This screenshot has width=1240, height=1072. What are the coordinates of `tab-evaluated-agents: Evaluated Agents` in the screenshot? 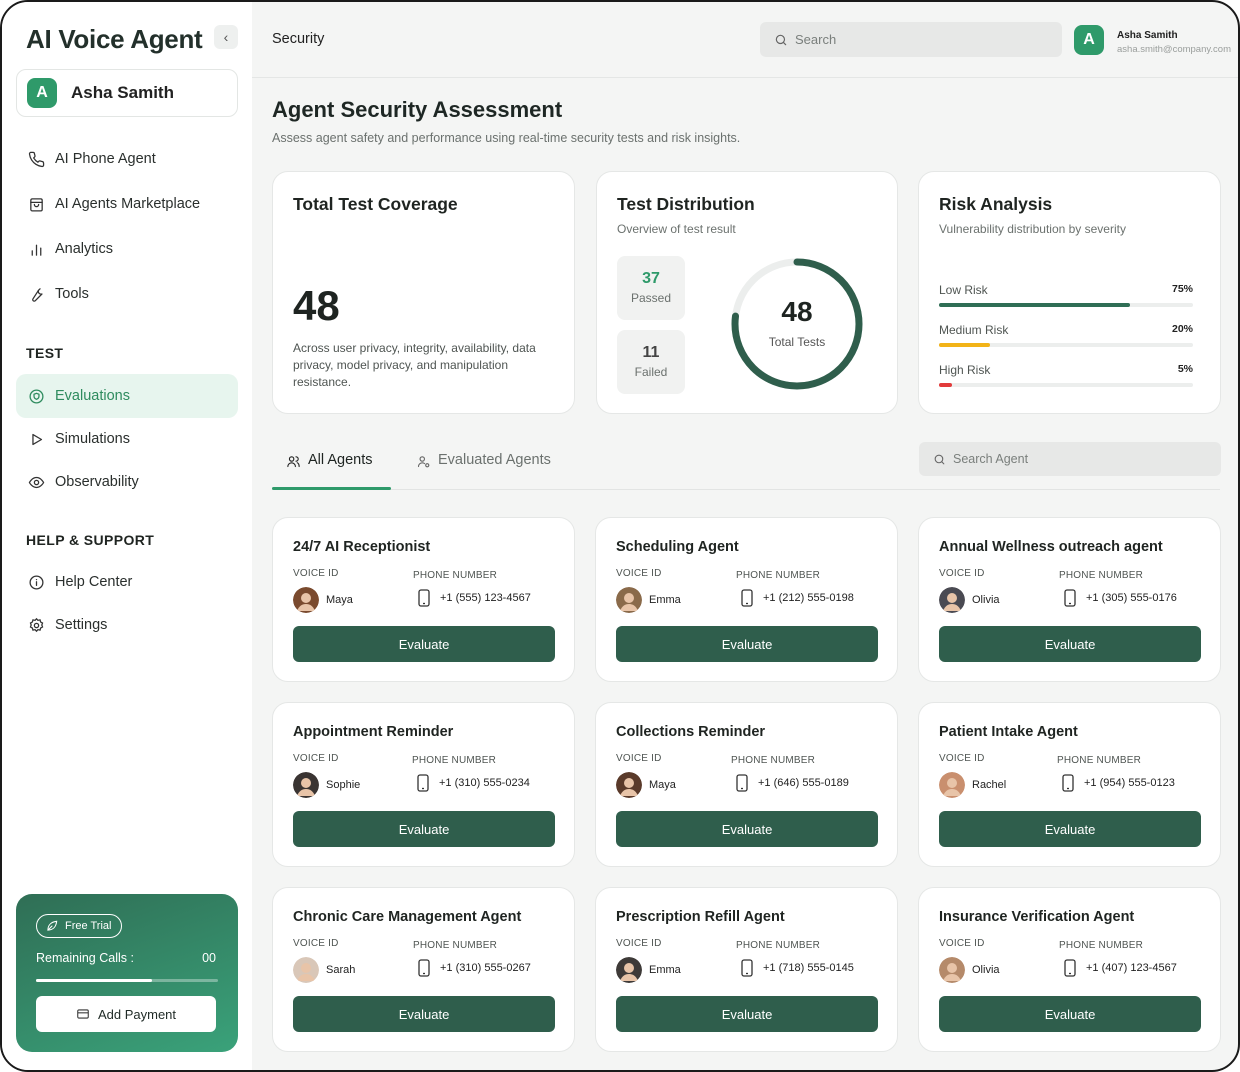 It's located at (483, 471).